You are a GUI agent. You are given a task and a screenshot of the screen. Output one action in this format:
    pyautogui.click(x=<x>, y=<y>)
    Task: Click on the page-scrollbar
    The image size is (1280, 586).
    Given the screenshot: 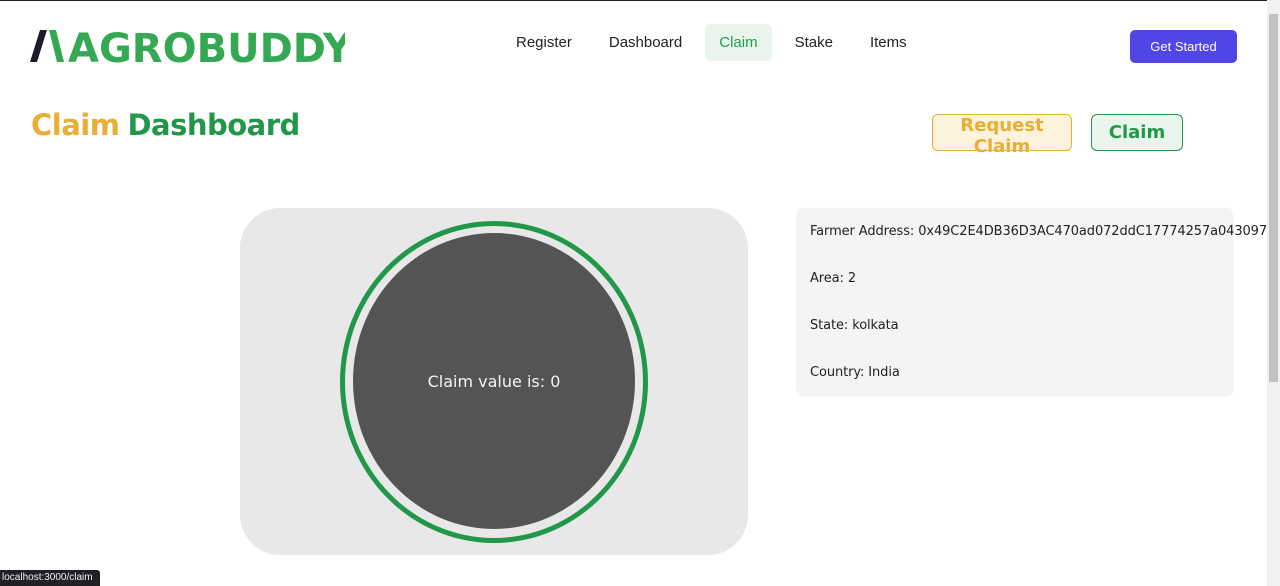 What is the action you would take?
    pyautogui.click(x=1273, y=293)
    